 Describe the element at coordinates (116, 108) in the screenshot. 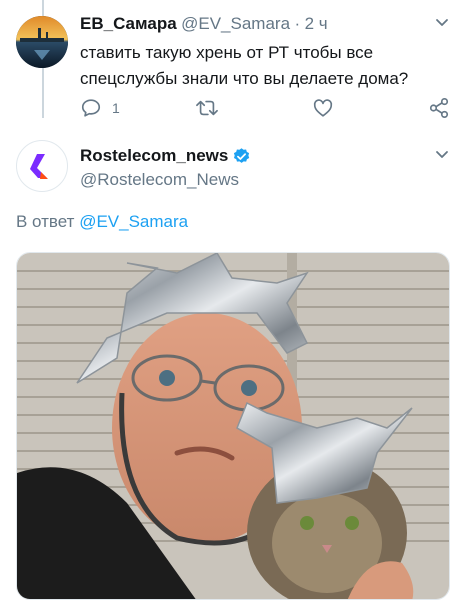

I see `reply-count: 1` at that location.